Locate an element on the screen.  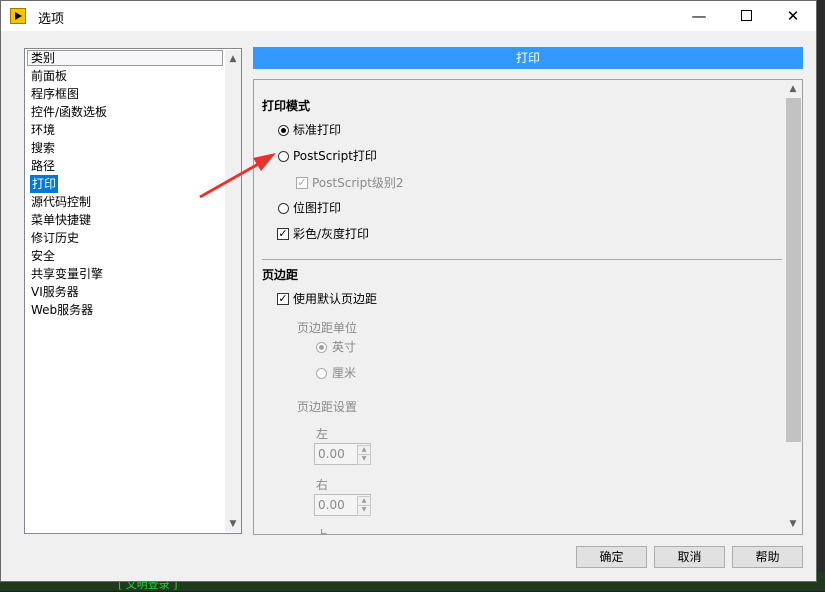
settings-scrollbar: ▲ ▼ is located at coordinates (793, 307).